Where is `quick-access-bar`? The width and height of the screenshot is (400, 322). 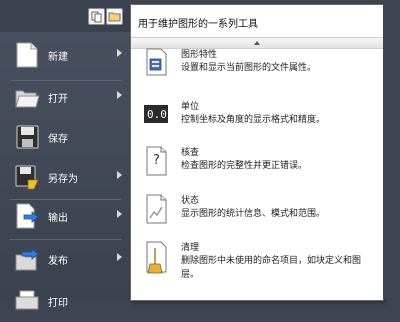 quick-access-bar is located at coordinates (65, 16).